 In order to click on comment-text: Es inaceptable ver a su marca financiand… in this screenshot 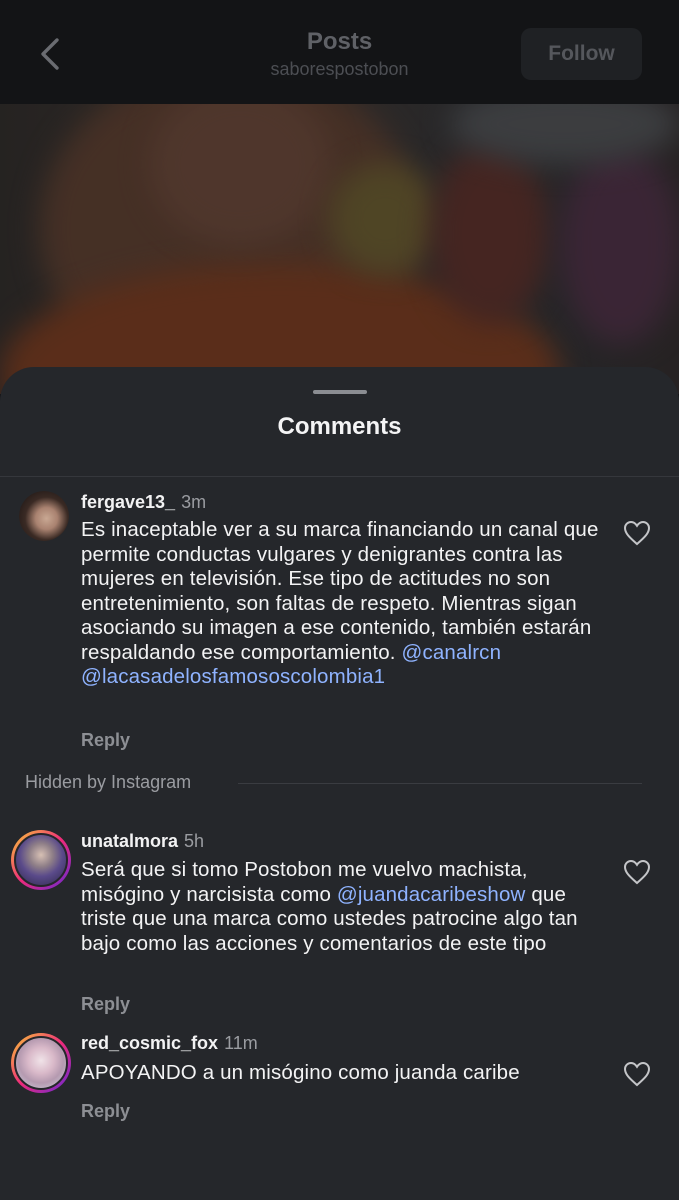, I will do `click(340, 603)`.